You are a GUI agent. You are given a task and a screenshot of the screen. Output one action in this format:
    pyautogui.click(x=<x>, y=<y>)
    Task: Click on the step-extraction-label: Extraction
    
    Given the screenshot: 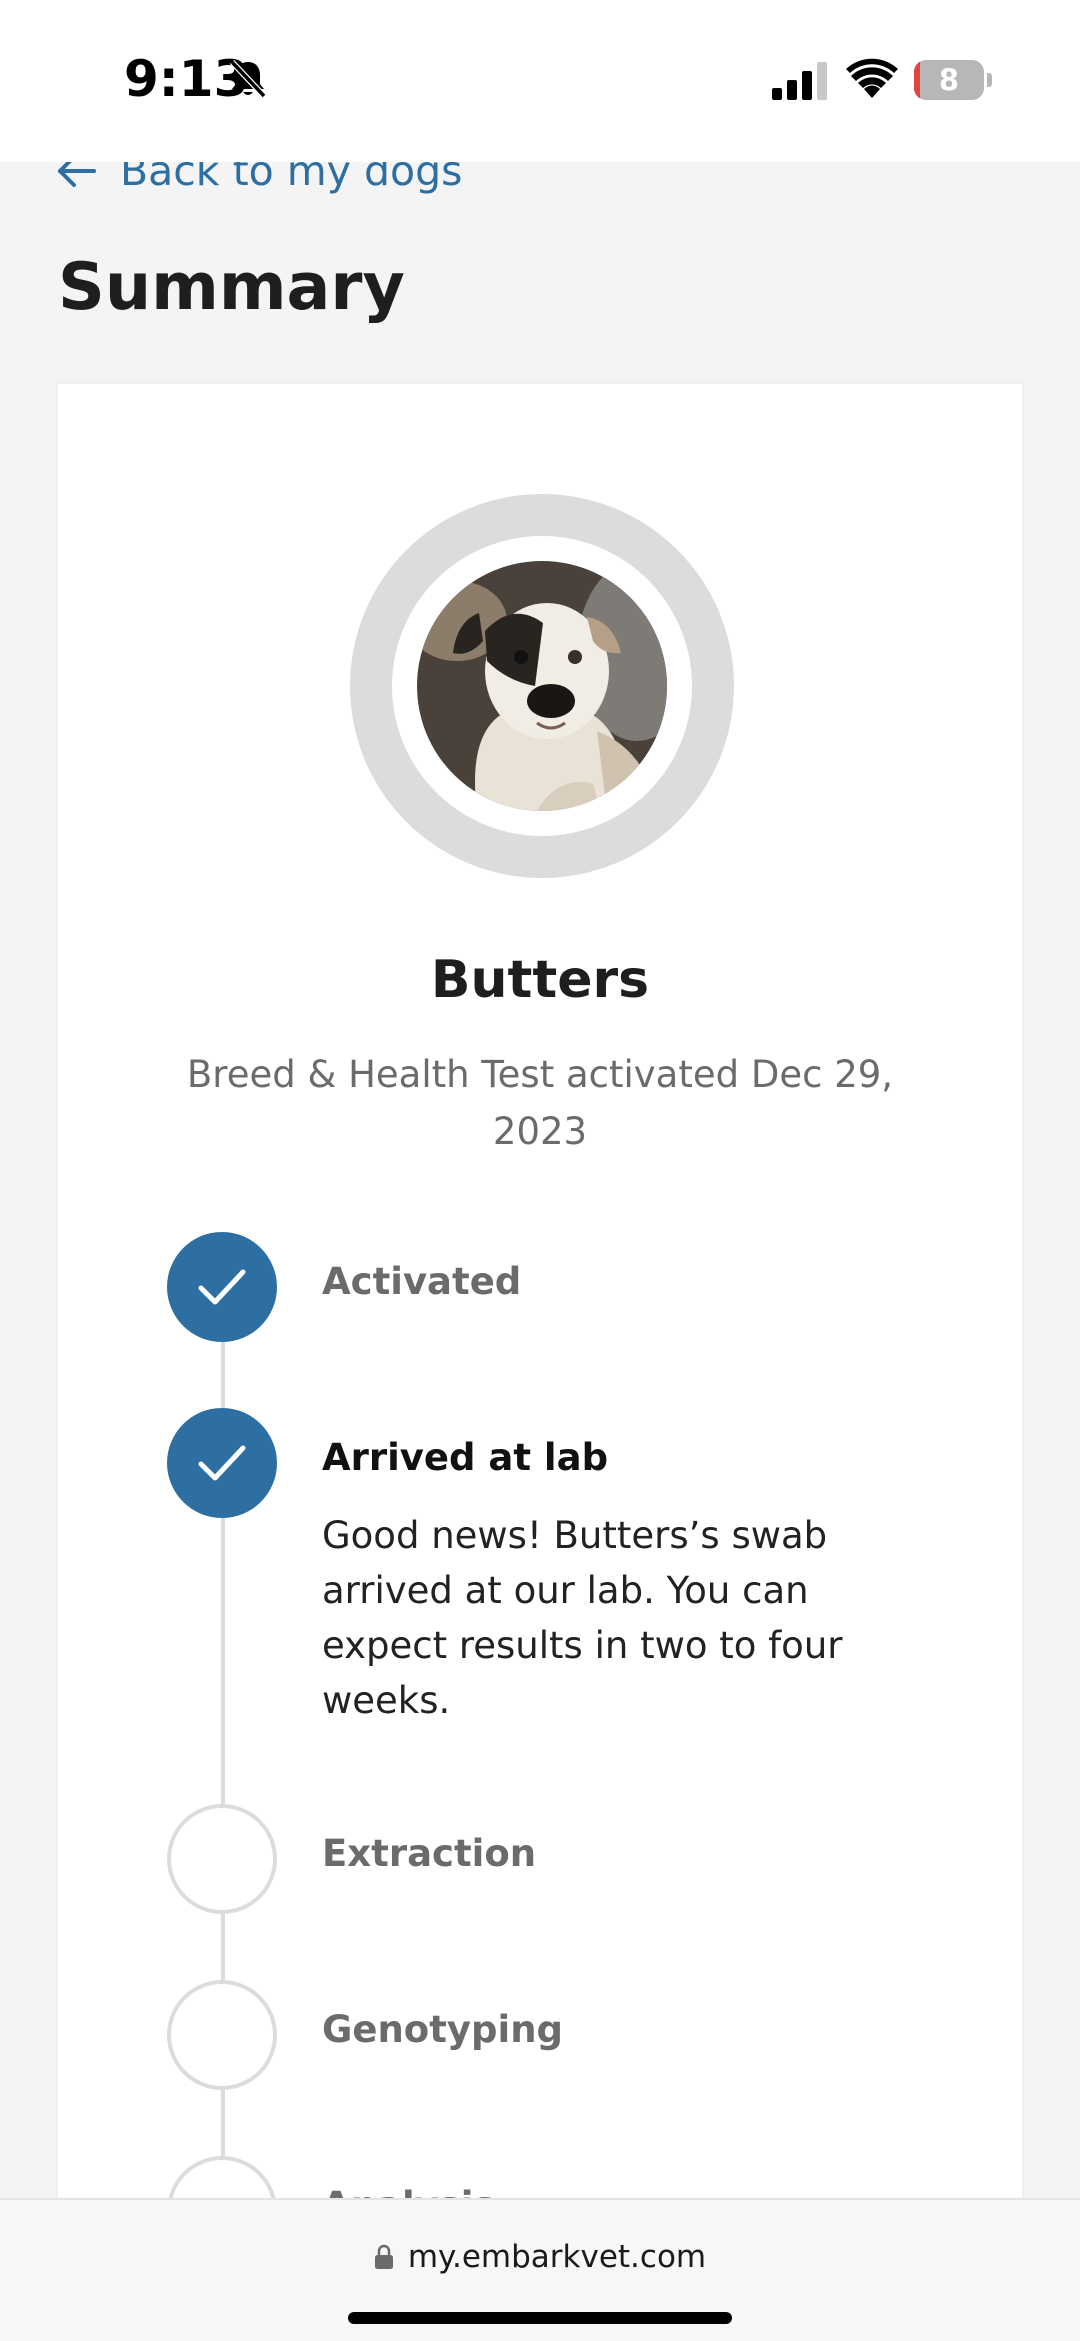 What is the action you would take?
    pyautogui.click(x=429, y=1853)
    